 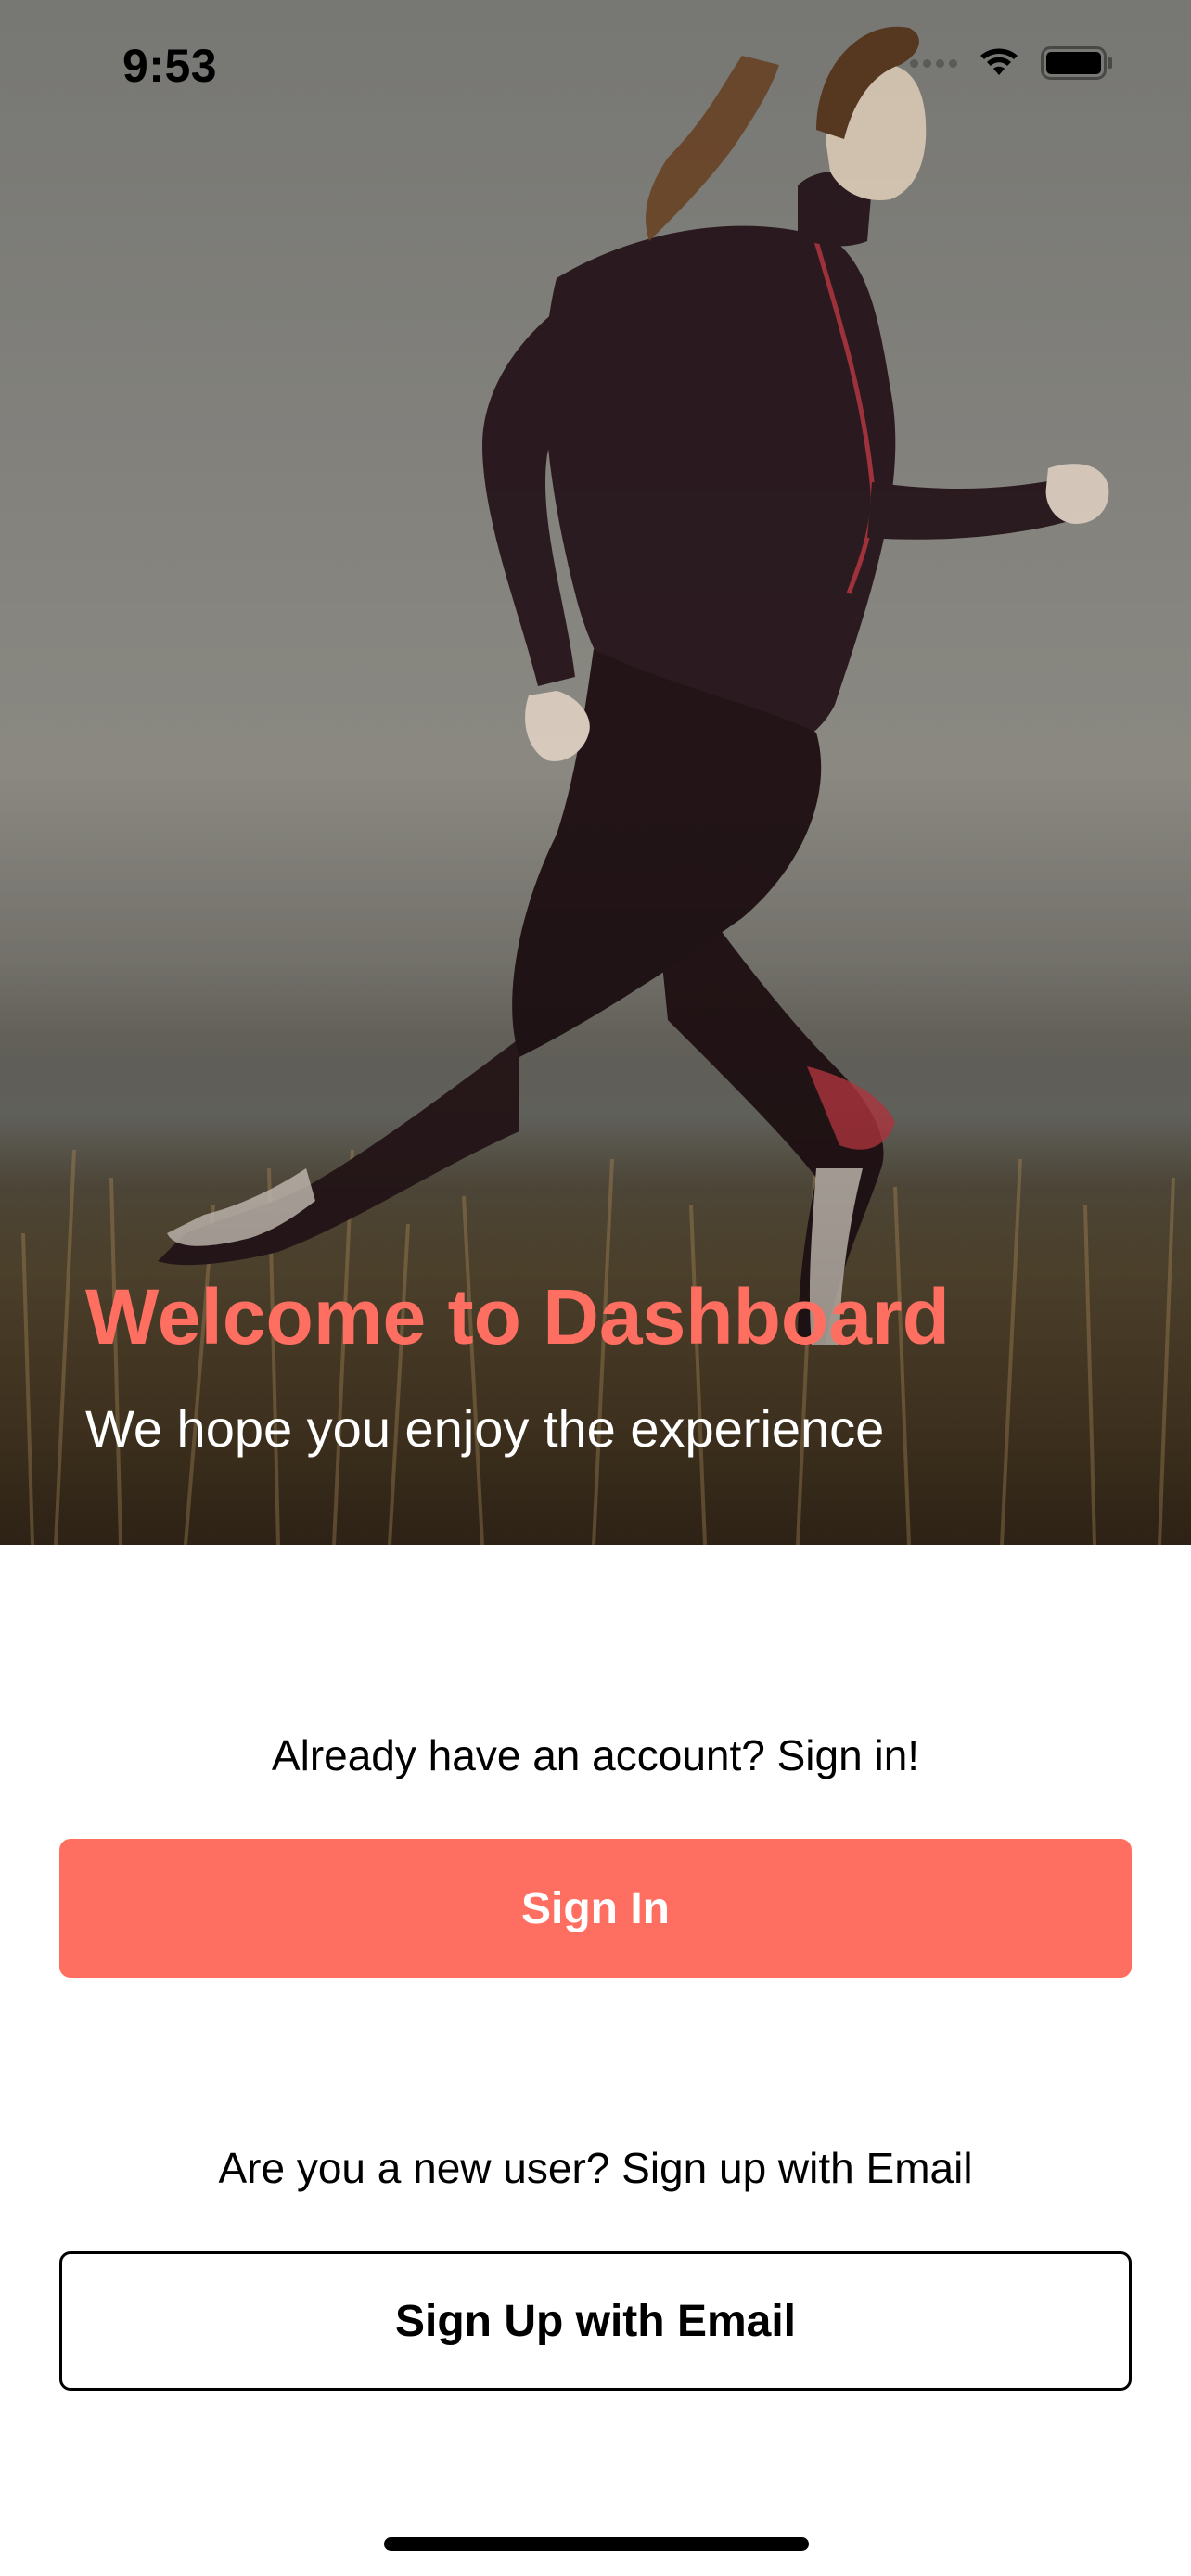 I want to click on home-indicator, so click(x=597, y=2544).